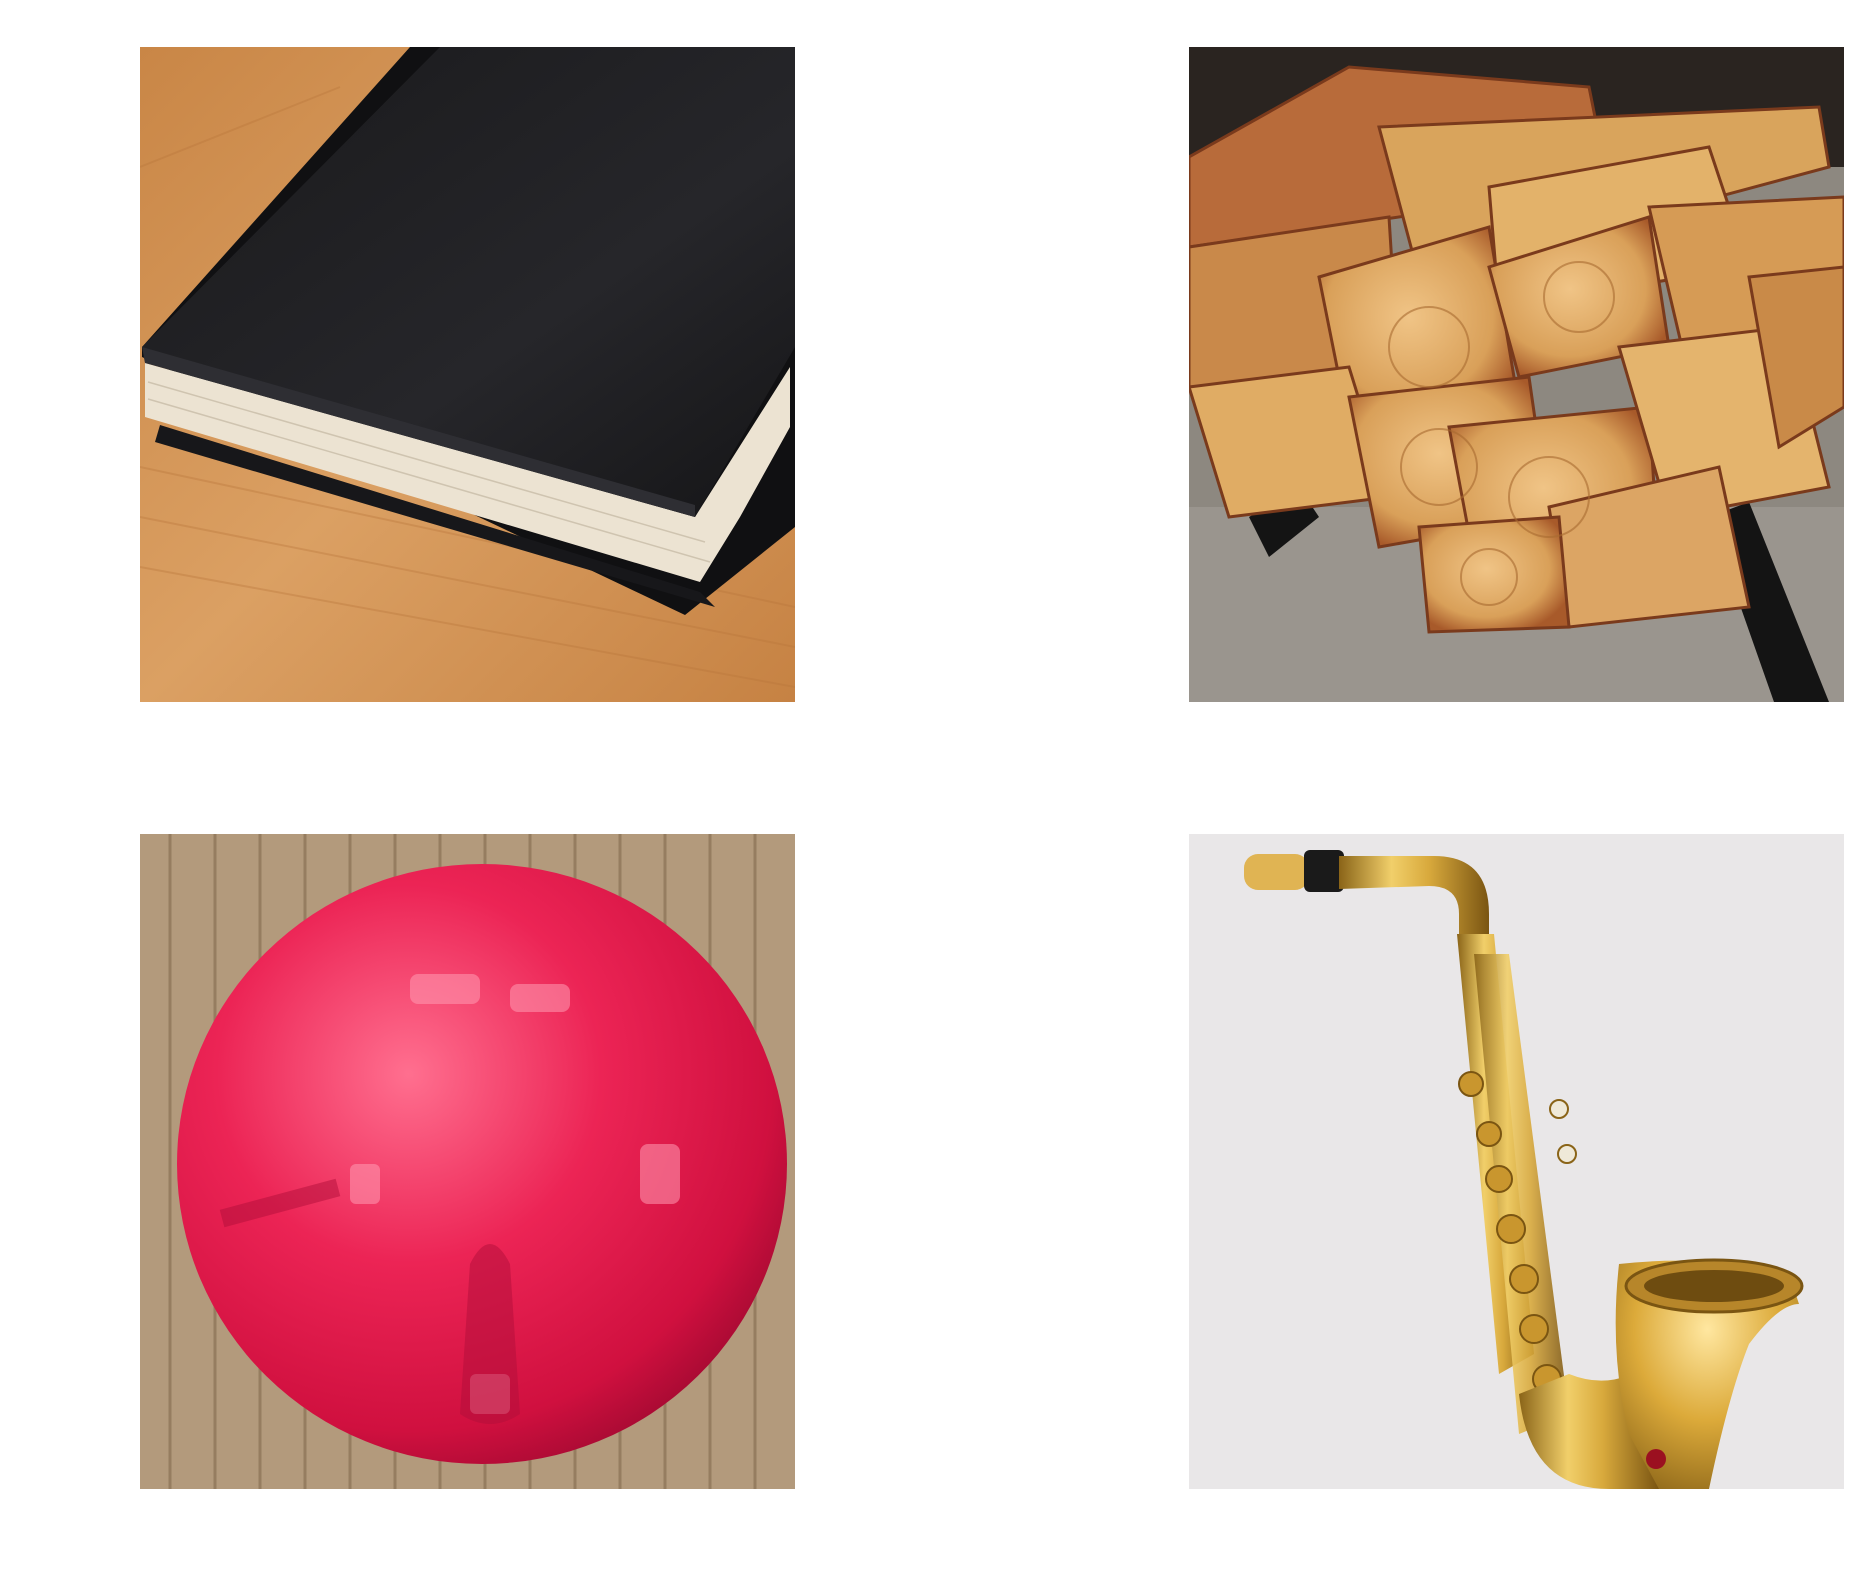 The height and width of the screenshot is (1587, 1873). I want to click on firewood-photo-icon, so click(1516, 374).